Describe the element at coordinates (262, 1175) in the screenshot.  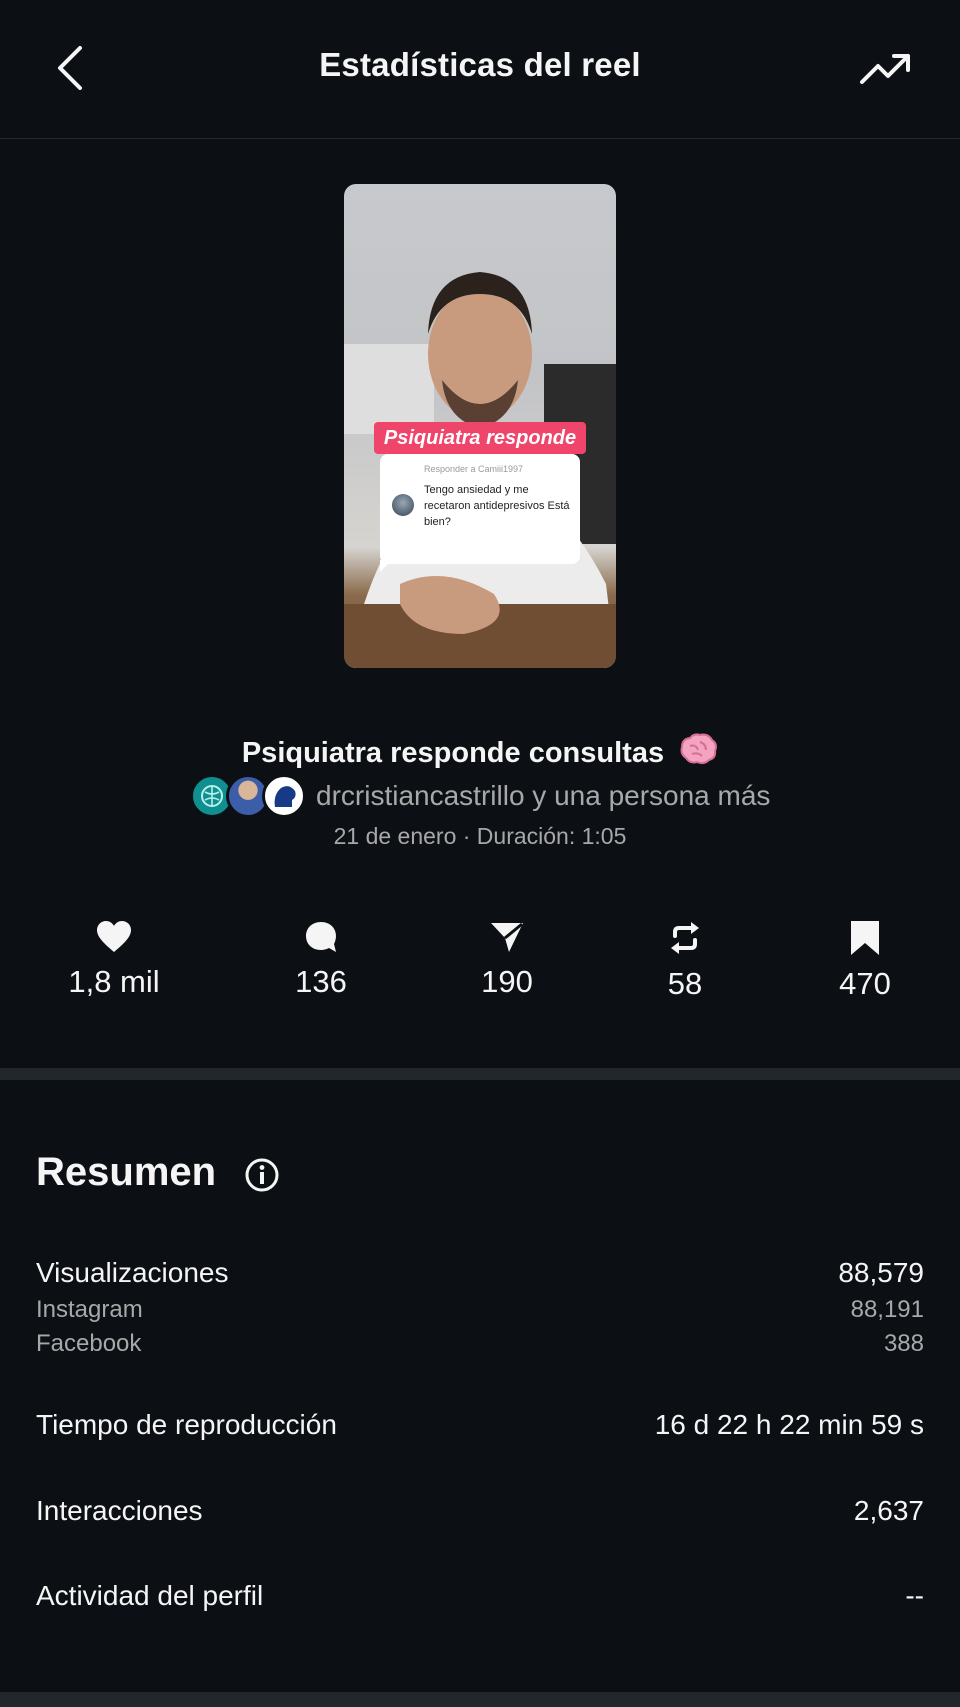
I see `info-icon` at that location.